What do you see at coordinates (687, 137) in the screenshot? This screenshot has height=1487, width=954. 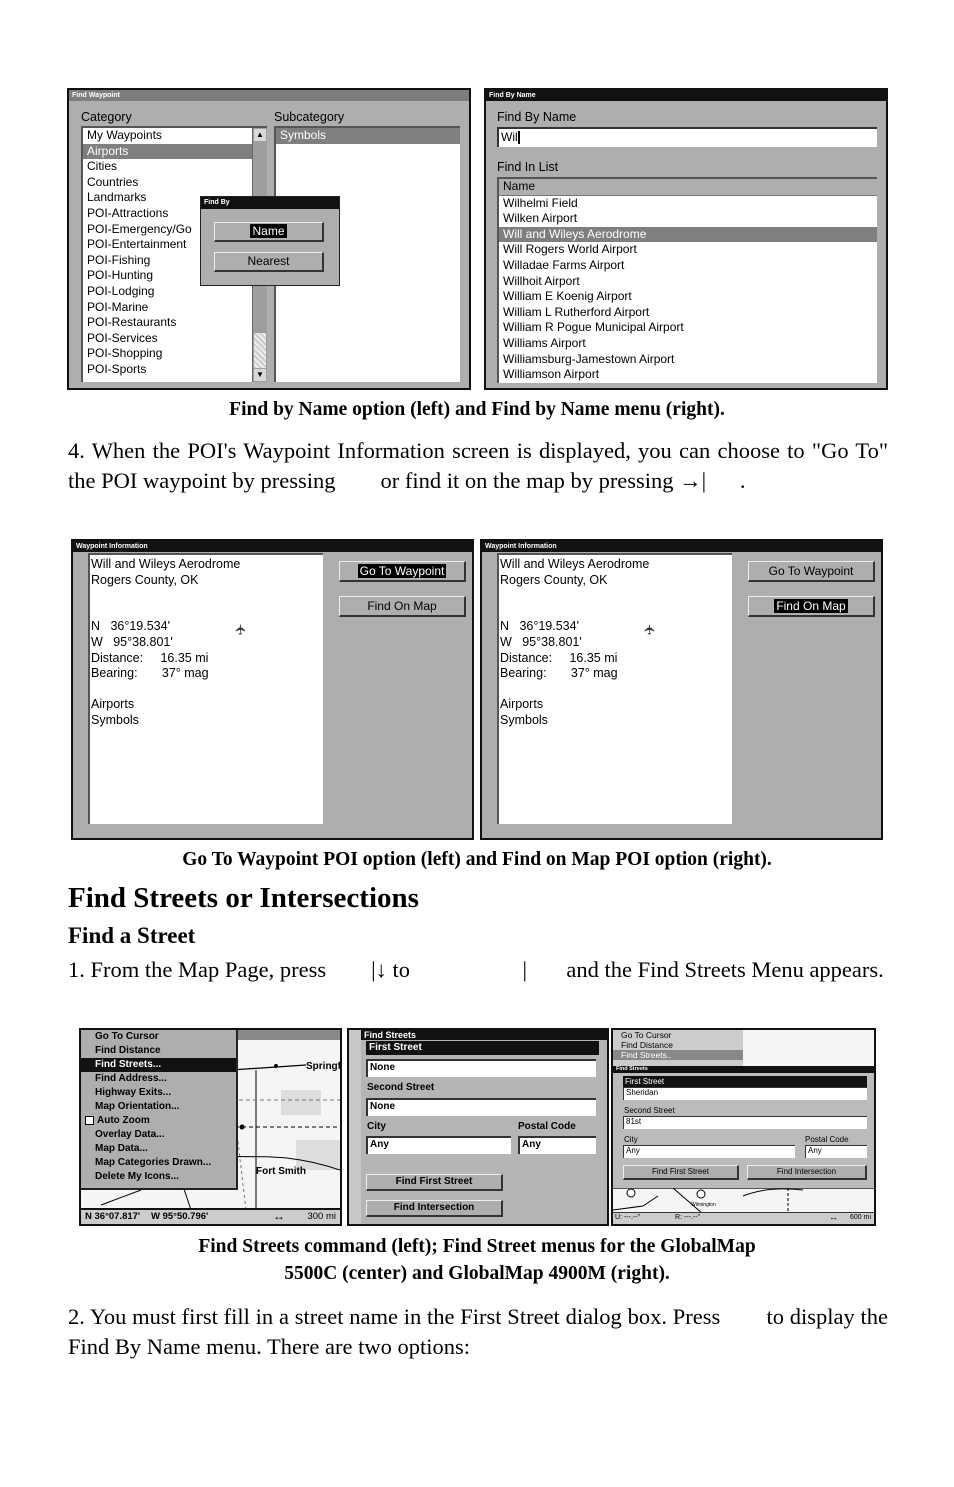 I see `name-search-input: Wil` at bounding box center [687, 137].